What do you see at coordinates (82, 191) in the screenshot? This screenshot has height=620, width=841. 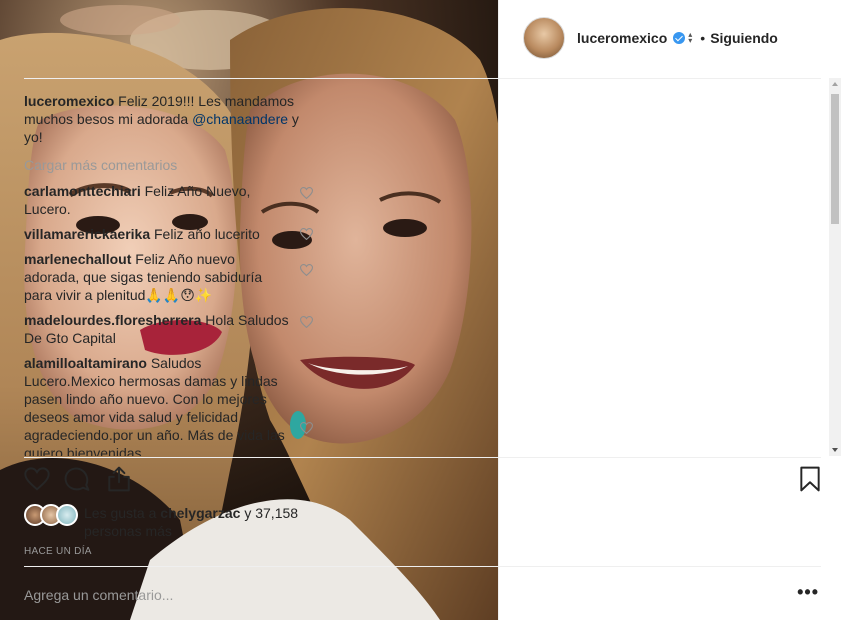 I see `comment-username: carlamonttechiari` at bounding box center [82, 191].